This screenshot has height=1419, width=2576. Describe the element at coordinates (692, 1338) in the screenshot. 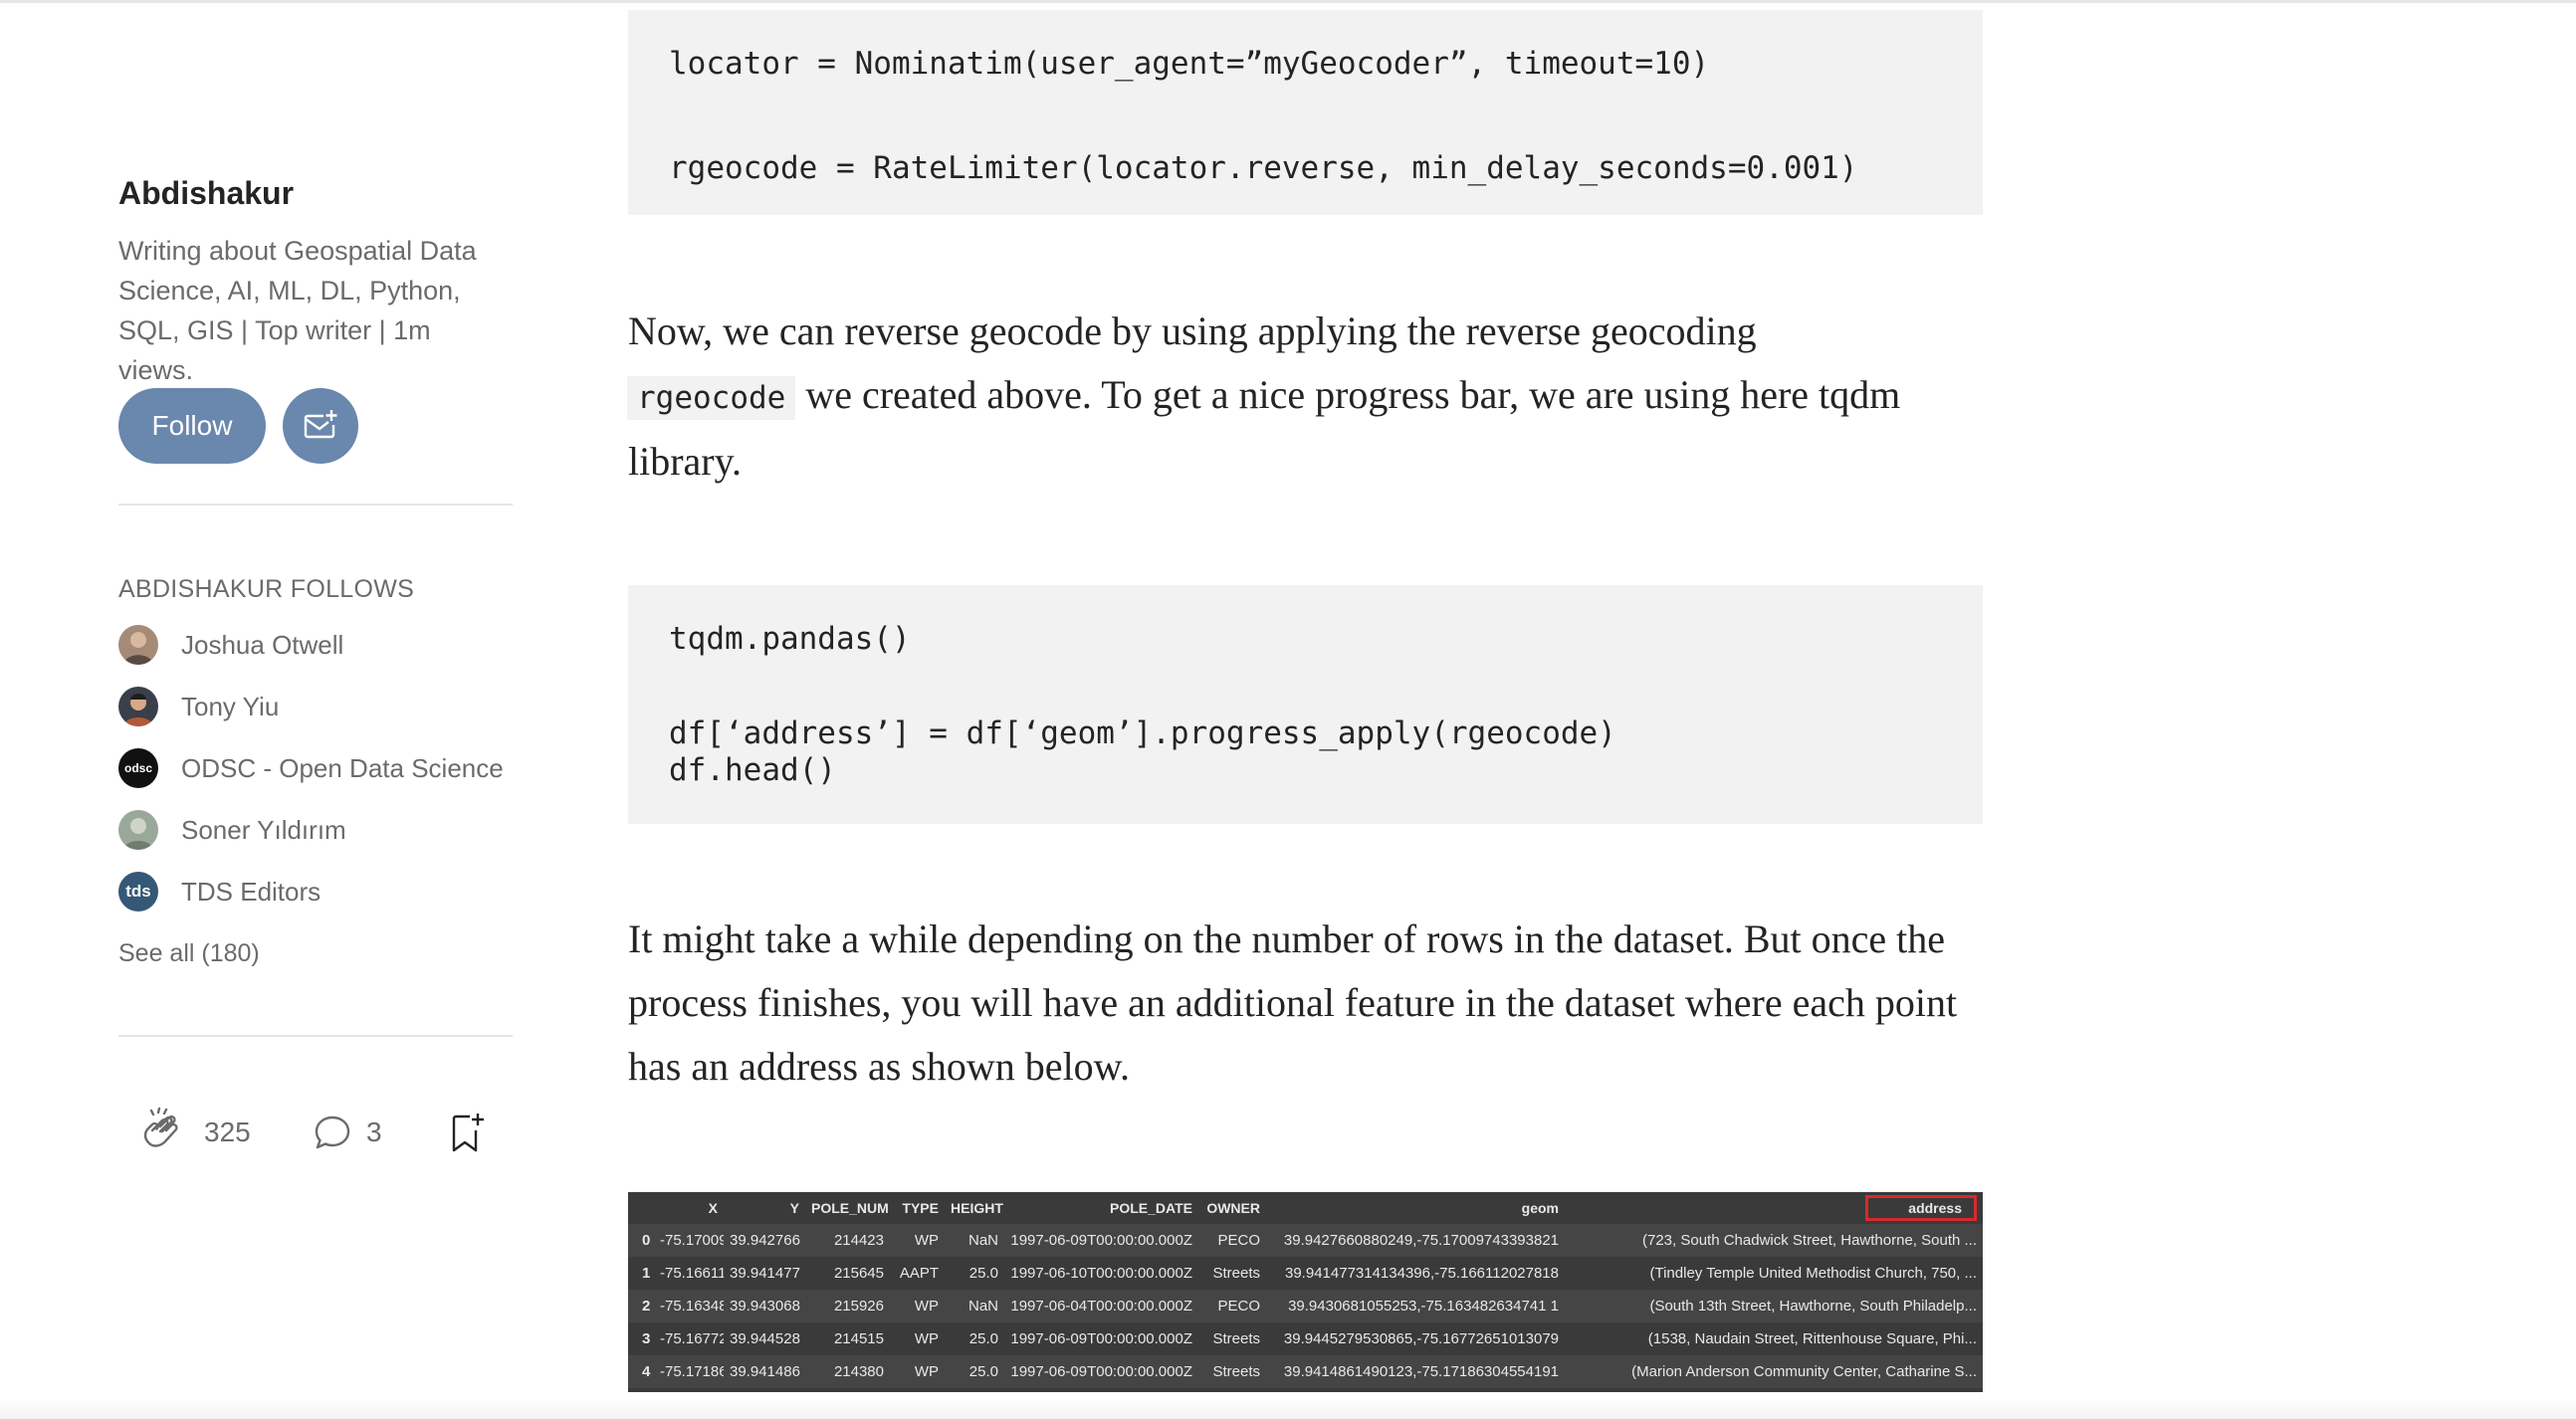

I see `table-cell: -75.167727` at that location.